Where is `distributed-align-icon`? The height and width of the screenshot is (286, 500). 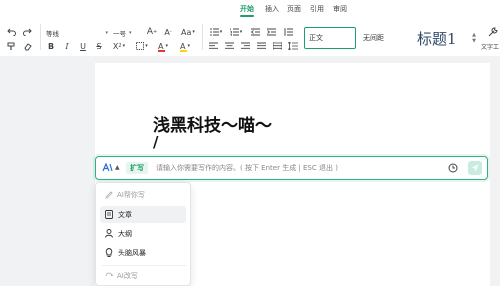 distributed-align-icon is located at coordinates (277, 46).